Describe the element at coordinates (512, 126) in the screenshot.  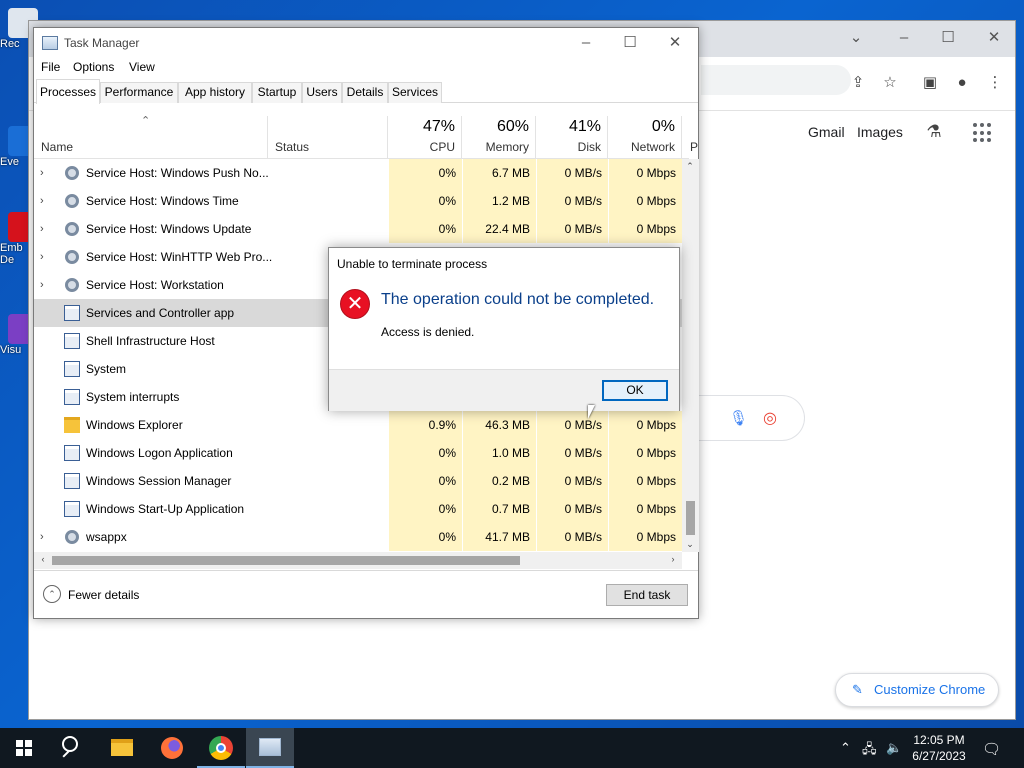
I see `memory-total: 60%` at that location.